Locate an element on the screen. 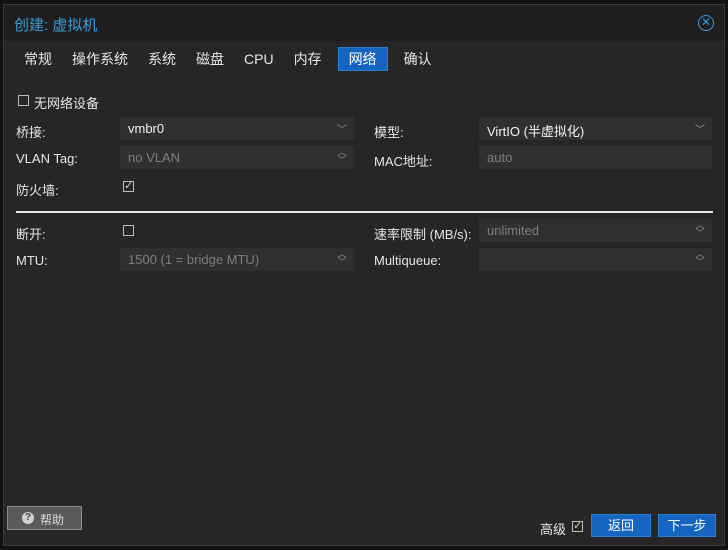 This screenshot has width=728, height=550. advanced-separator is located at coordinates (364, 212).